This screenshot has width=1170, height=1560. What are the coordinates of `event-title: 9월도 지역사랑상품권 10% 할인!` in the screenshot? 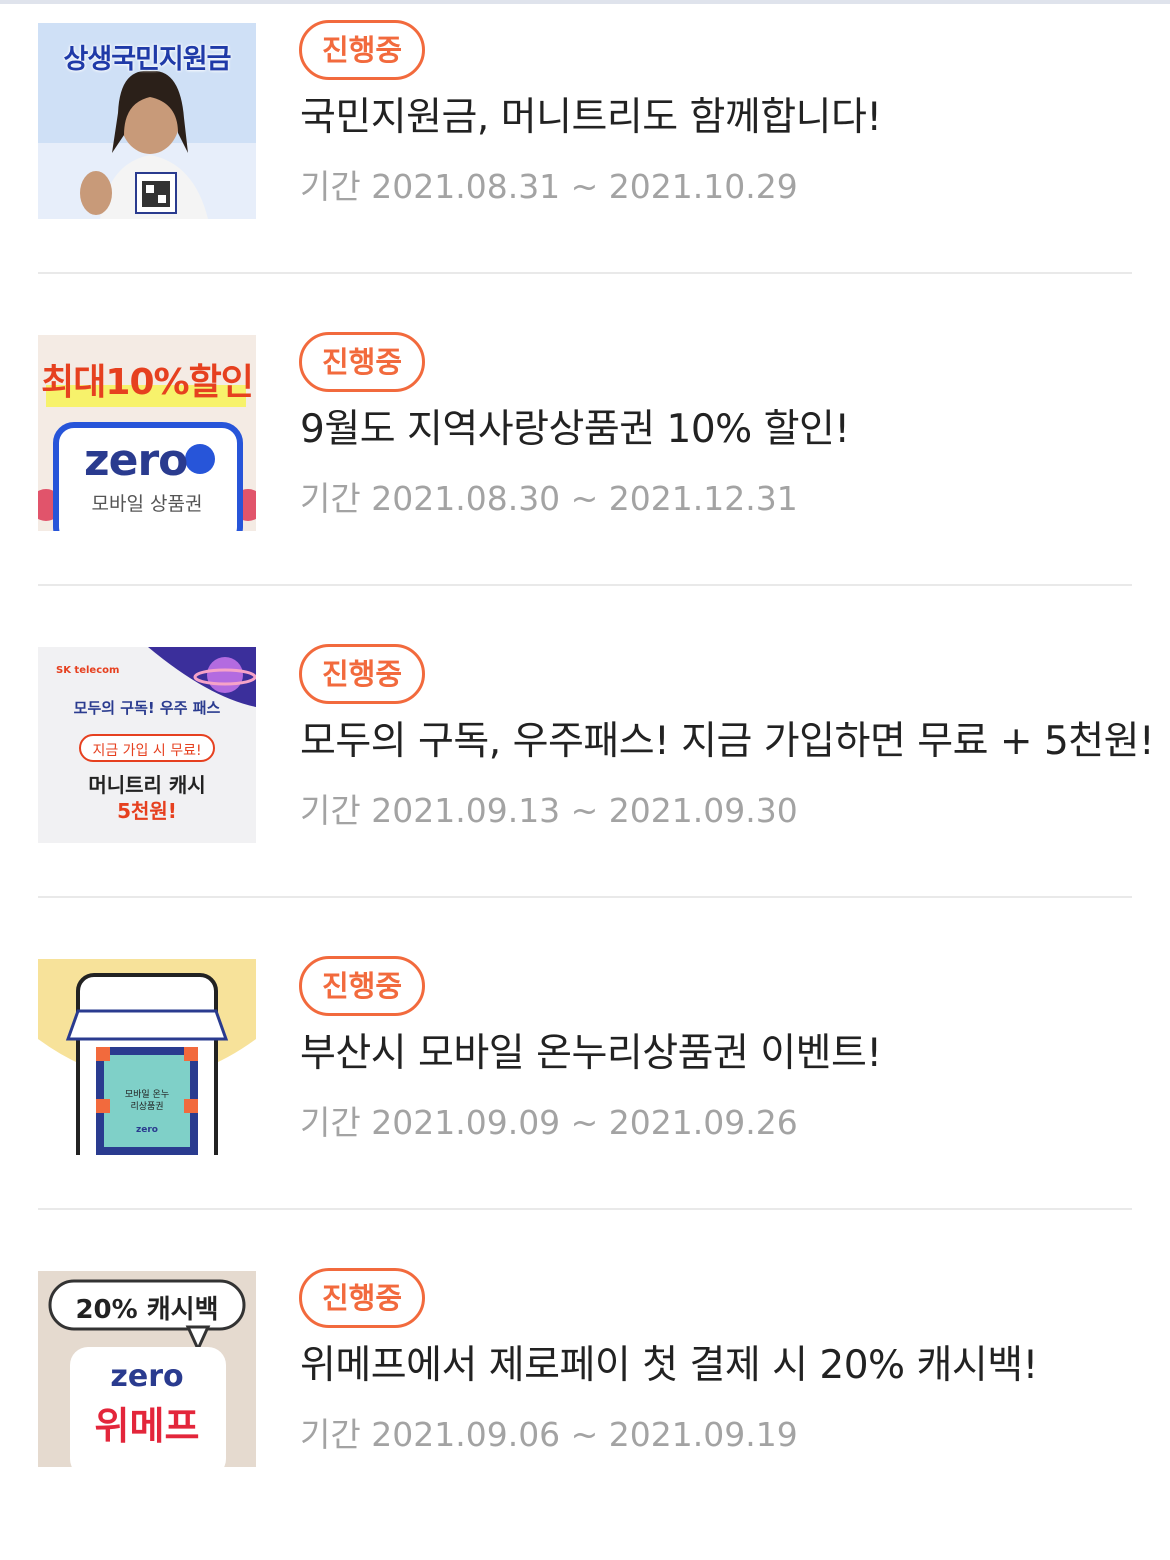 It's located at (575, 426).